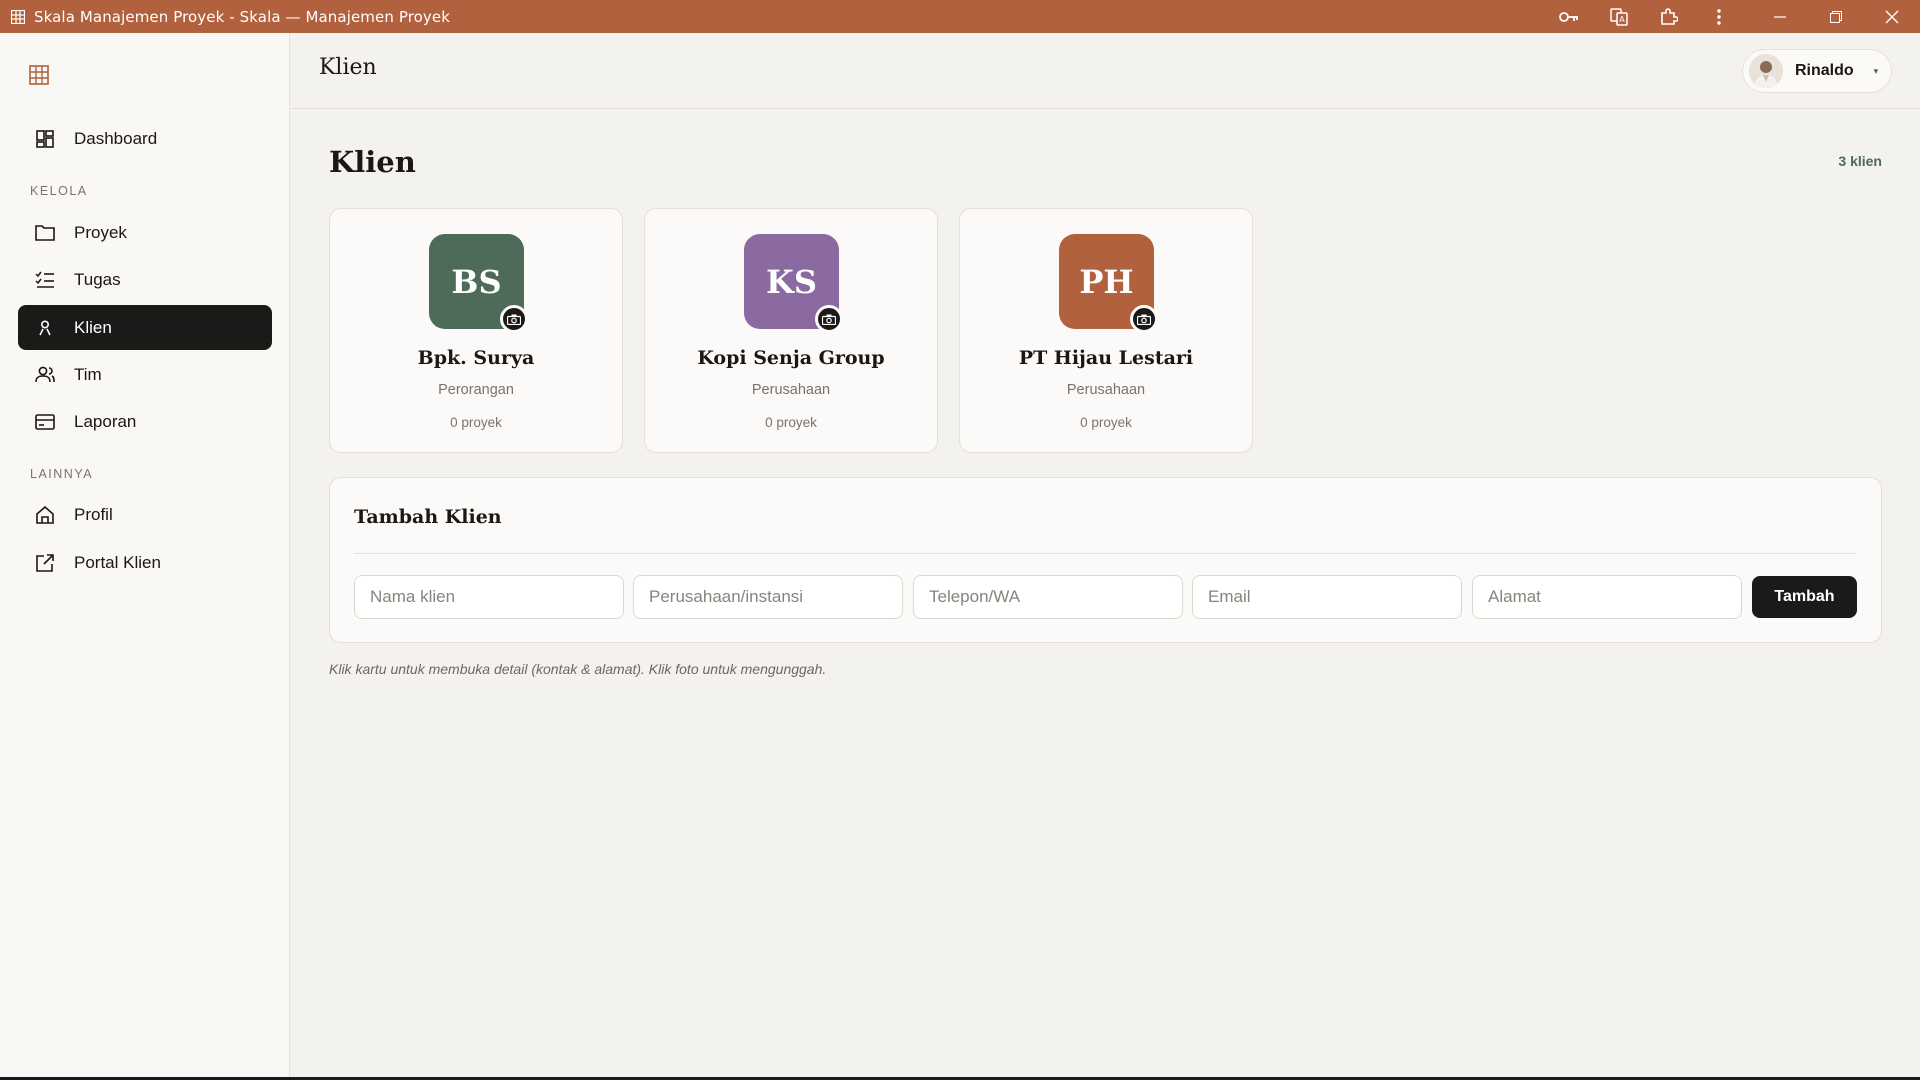 This screenshot has height=1080, width=1920. I want to click on client-name-input, so click(489, 597).